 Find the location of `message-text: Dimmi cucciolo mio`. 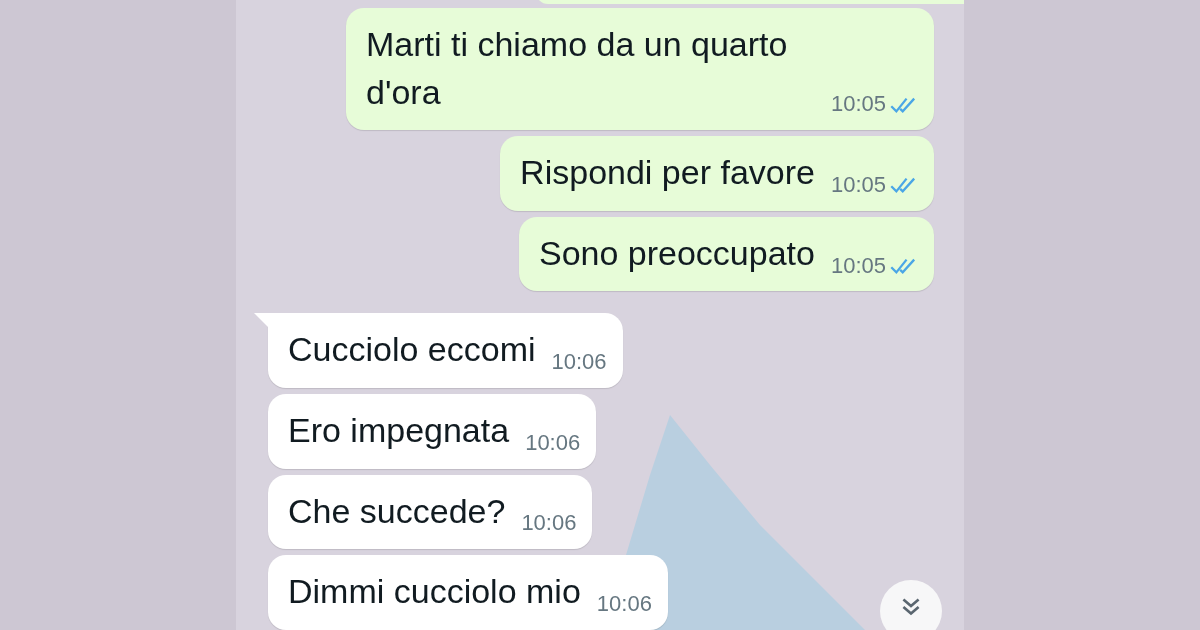

message-text: Dimmi cucciolo mio is located at coordinates (434, 592).